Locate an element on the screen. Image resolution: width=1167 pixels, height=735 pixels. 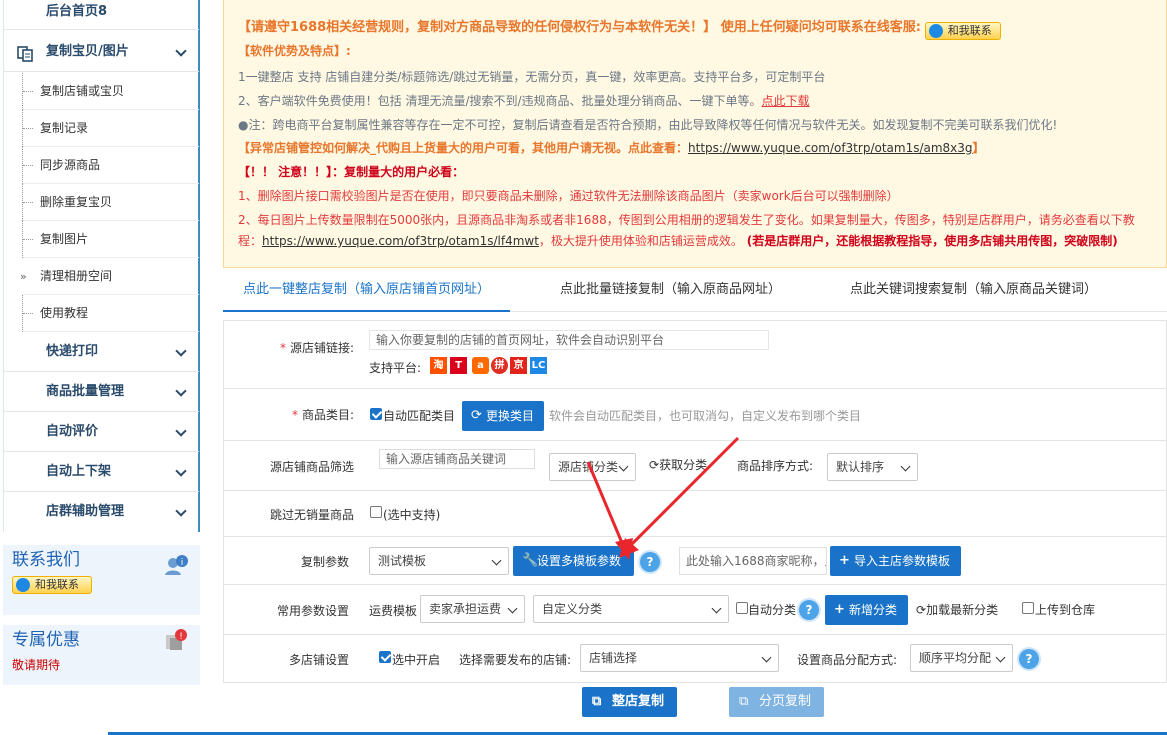
distribution-select: 顺序平均分配 is located at coordinates (961, 658).